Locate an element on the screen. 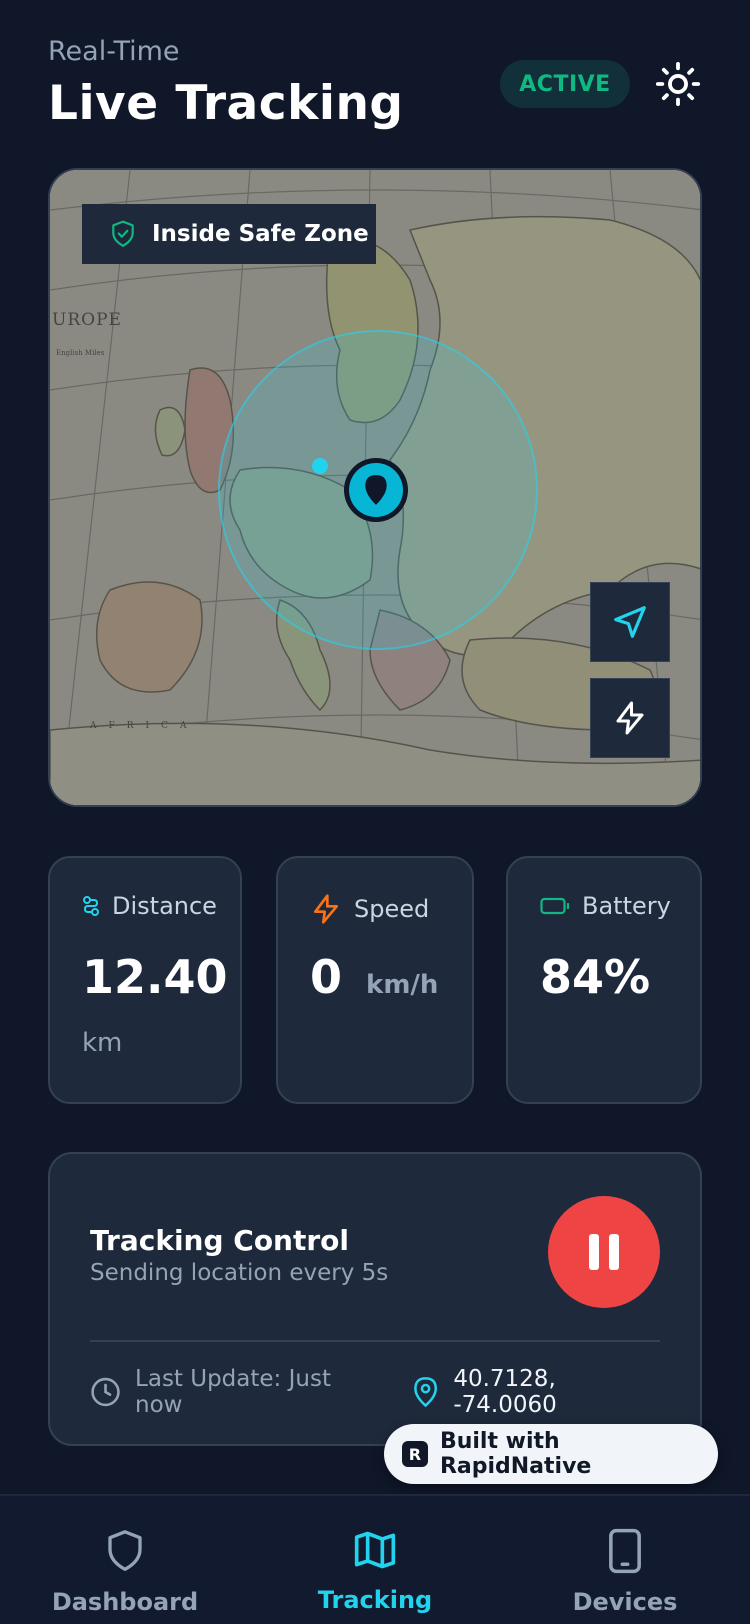  stat-value-row: 0 km/h is located at coordinates (374, 977).